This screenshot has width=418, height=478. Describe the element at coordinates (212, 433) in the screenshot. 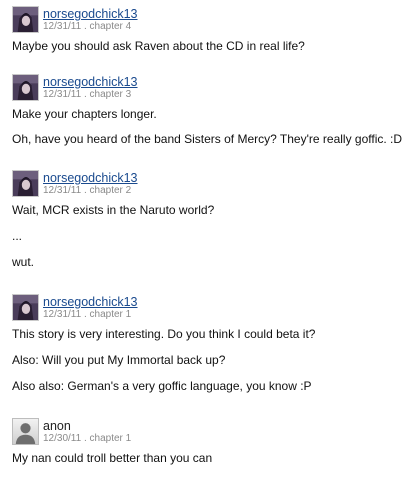

I see `review-header: anon 12/30/11 . chapter 1` at that location.